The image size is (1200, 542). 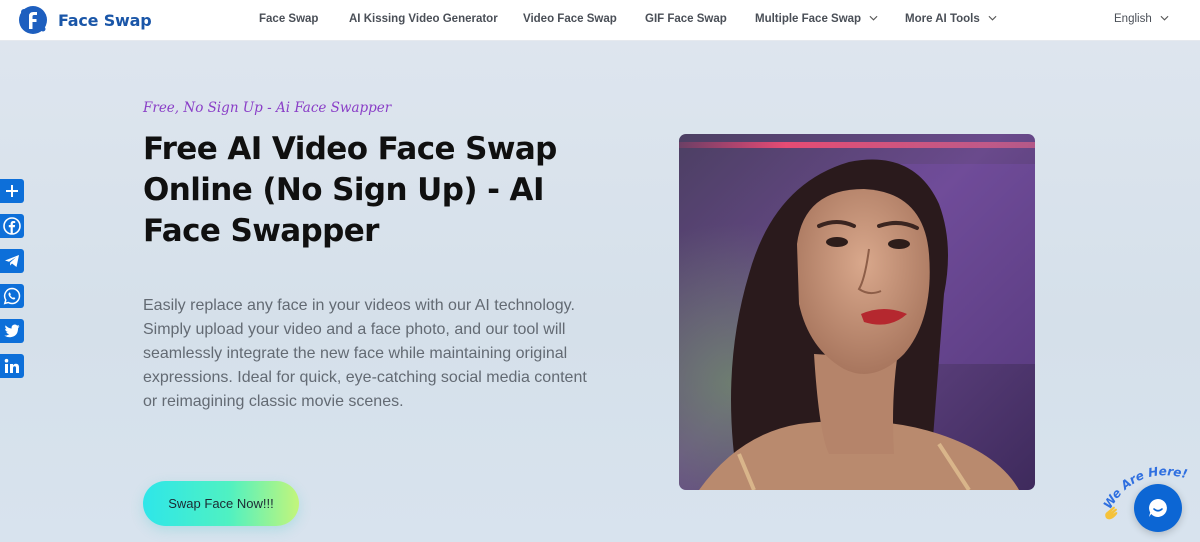 What do you see at coordinates (808, 19) in the screenshot?
I see `nav-dropdown-label: Multiple Face Swap` at bounding box center [808, 19].